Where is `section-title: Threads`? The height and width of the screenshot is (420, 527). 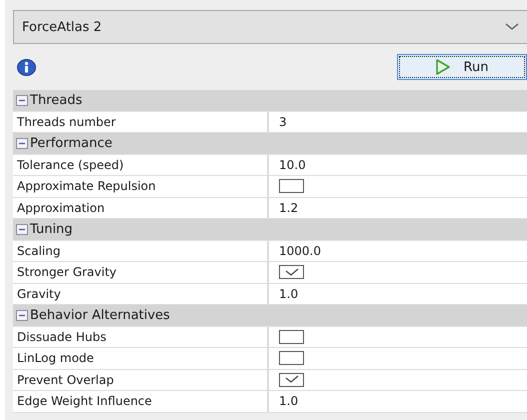 section-title: Threads is located at coordinates (56, 100).